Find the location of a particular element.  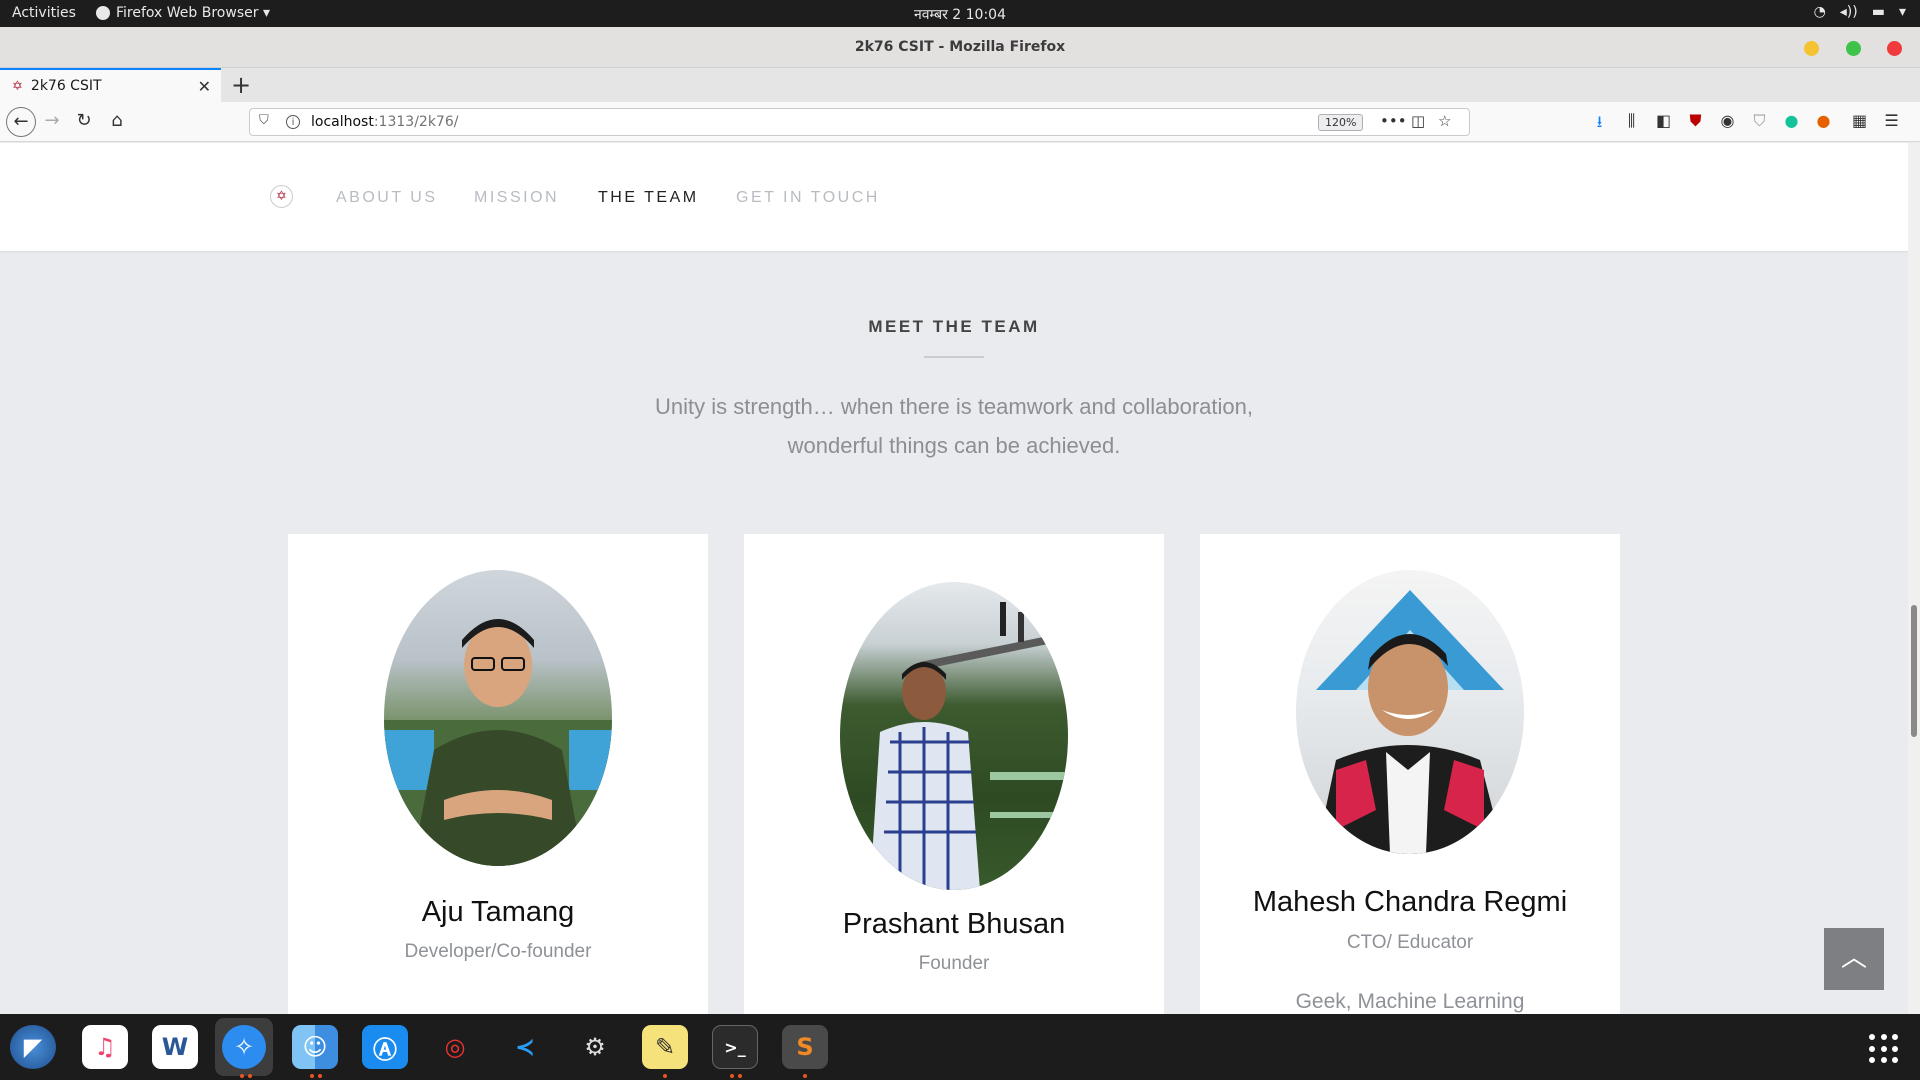

home-button: ⌂ is located at coordinates (117, 120).